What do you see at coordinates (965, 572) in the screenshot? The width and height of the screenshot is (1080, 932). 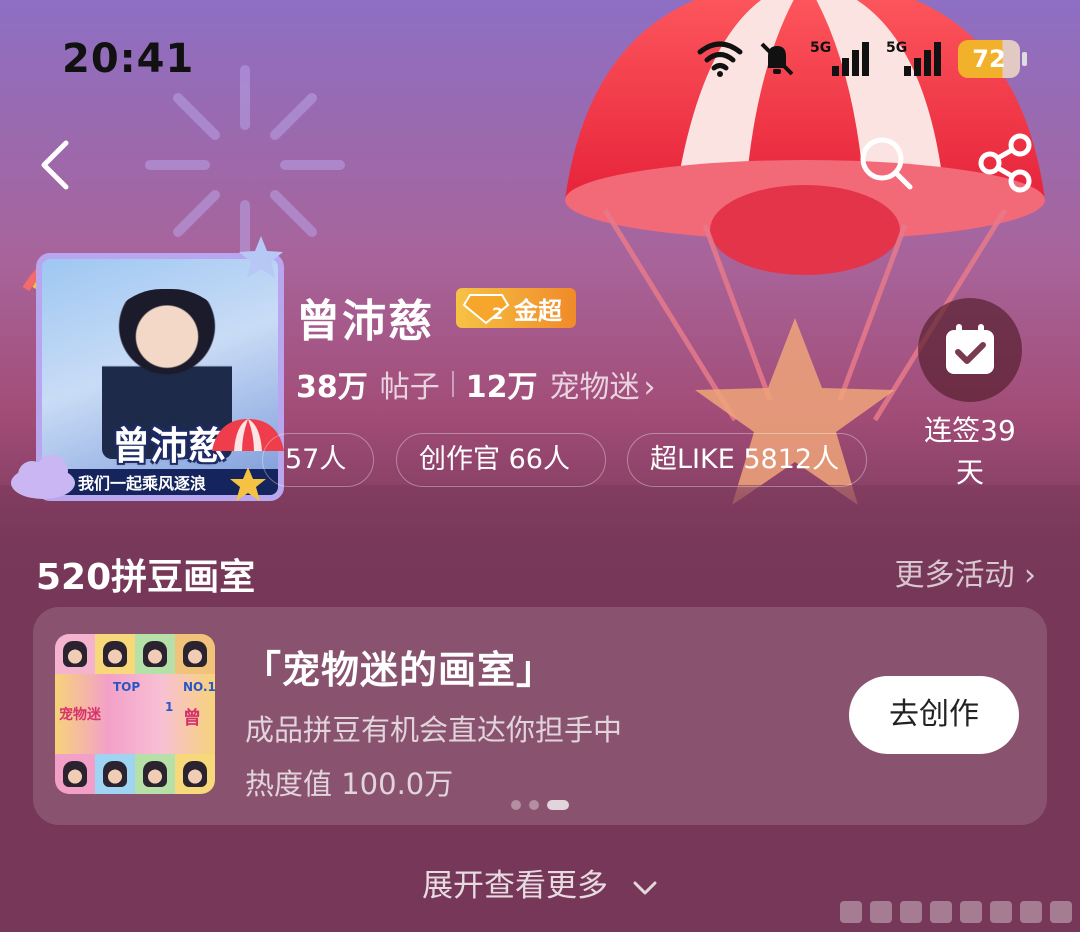 I see `more-activities-link: 更多活动 ›` at bounding box center [965, 572].